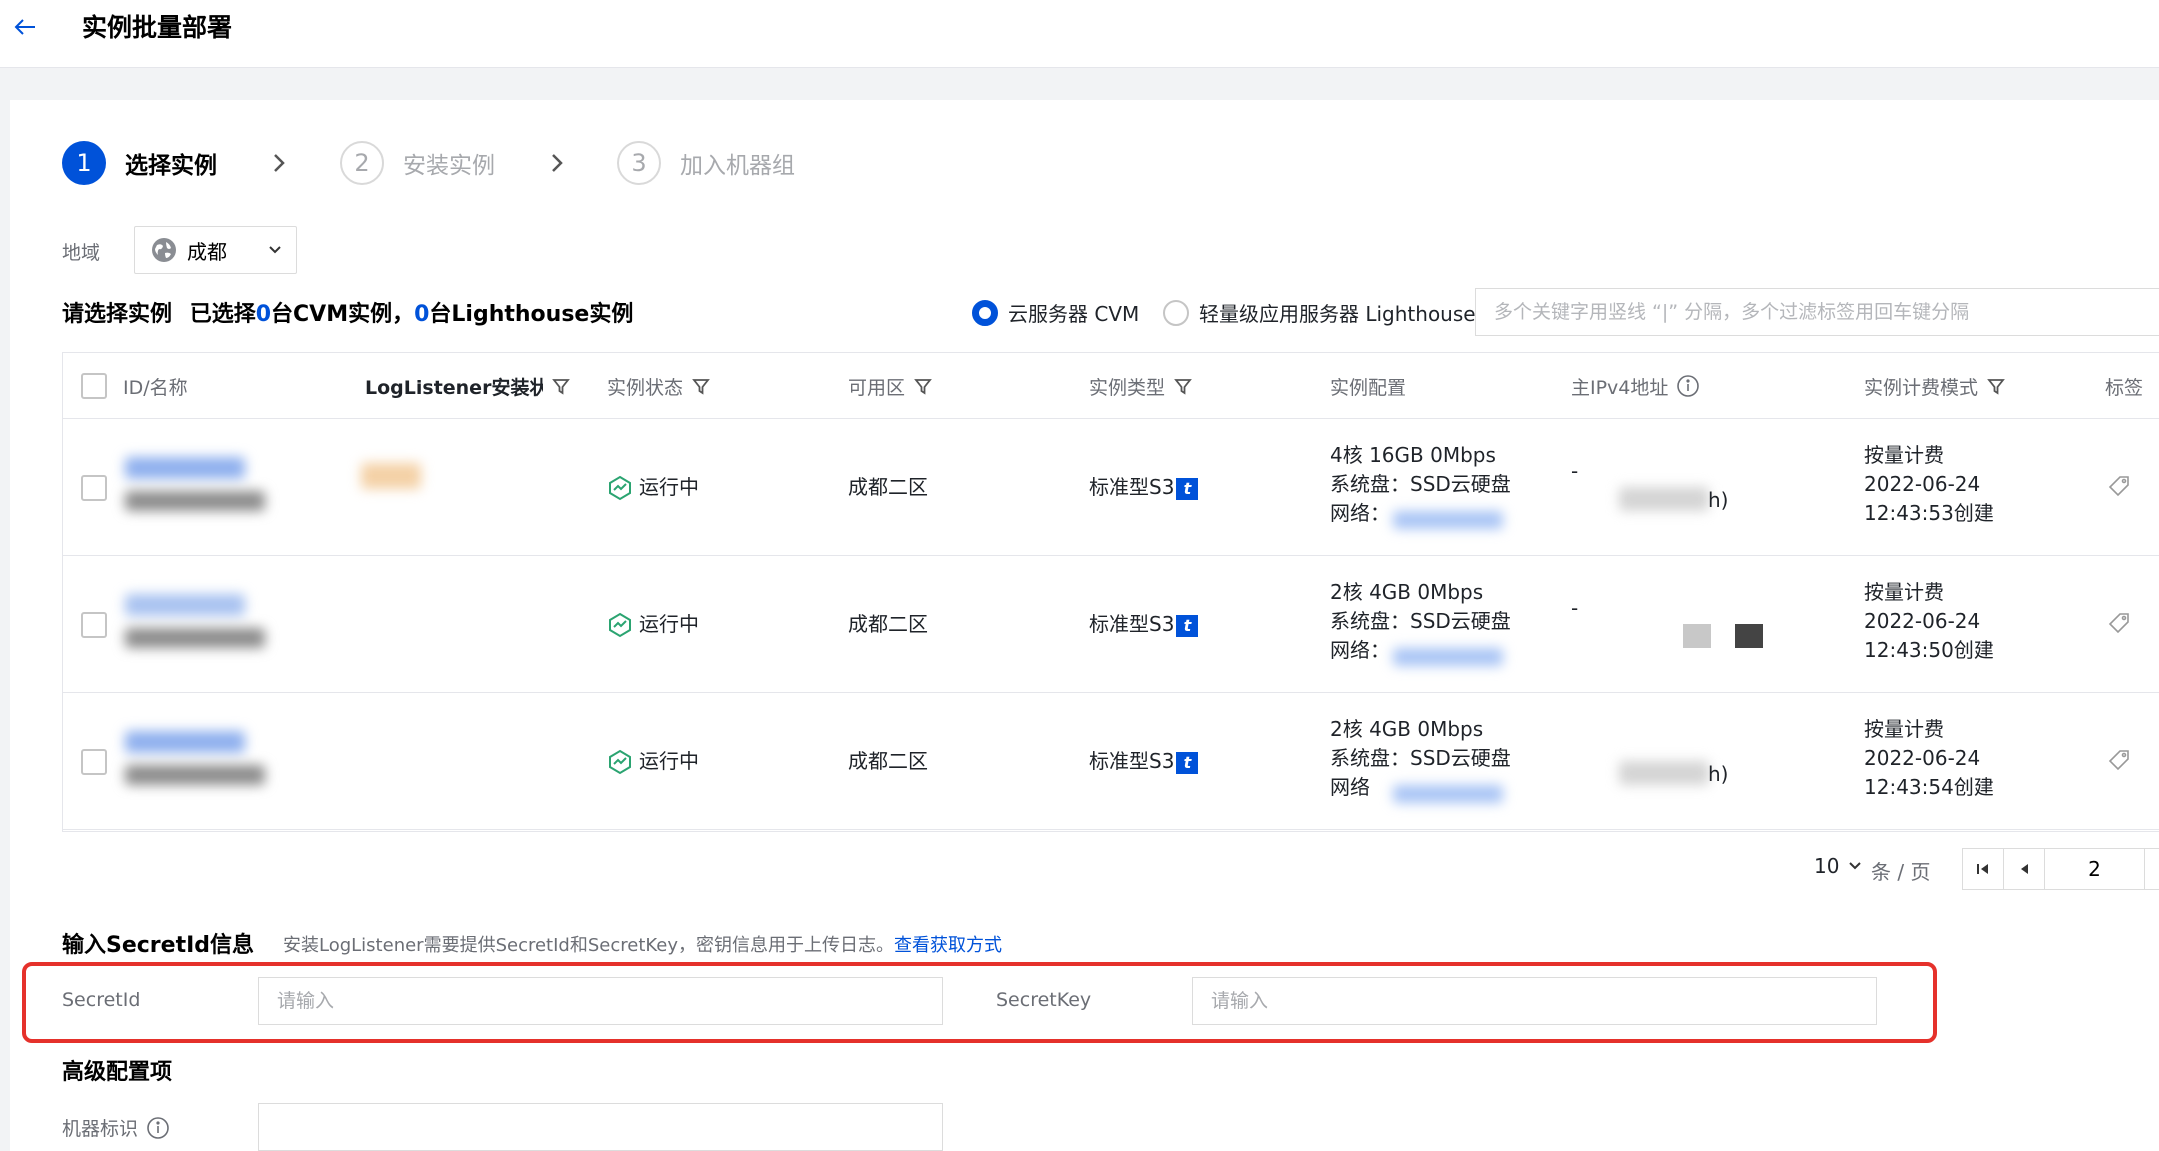 The width and height of the screenshot is (2159, 1151). I want to click on header-ipv4: 主IPv4地址, so click(1635, 386).